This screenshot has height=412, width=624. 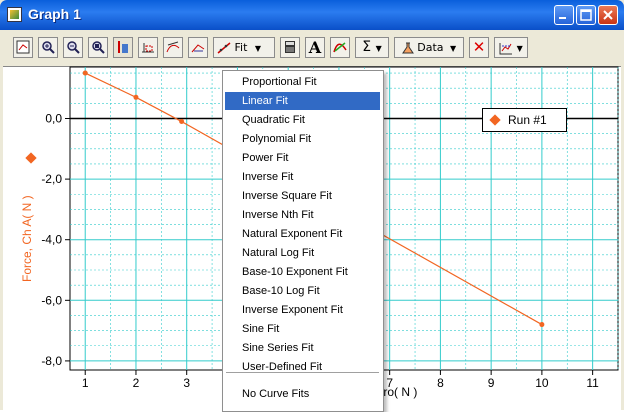 What do you see at coordinates (302, 394) in the screenshot?
I see `menu-item-no-curve-fits: No Curve Fits` at bounding box center [302, 394].